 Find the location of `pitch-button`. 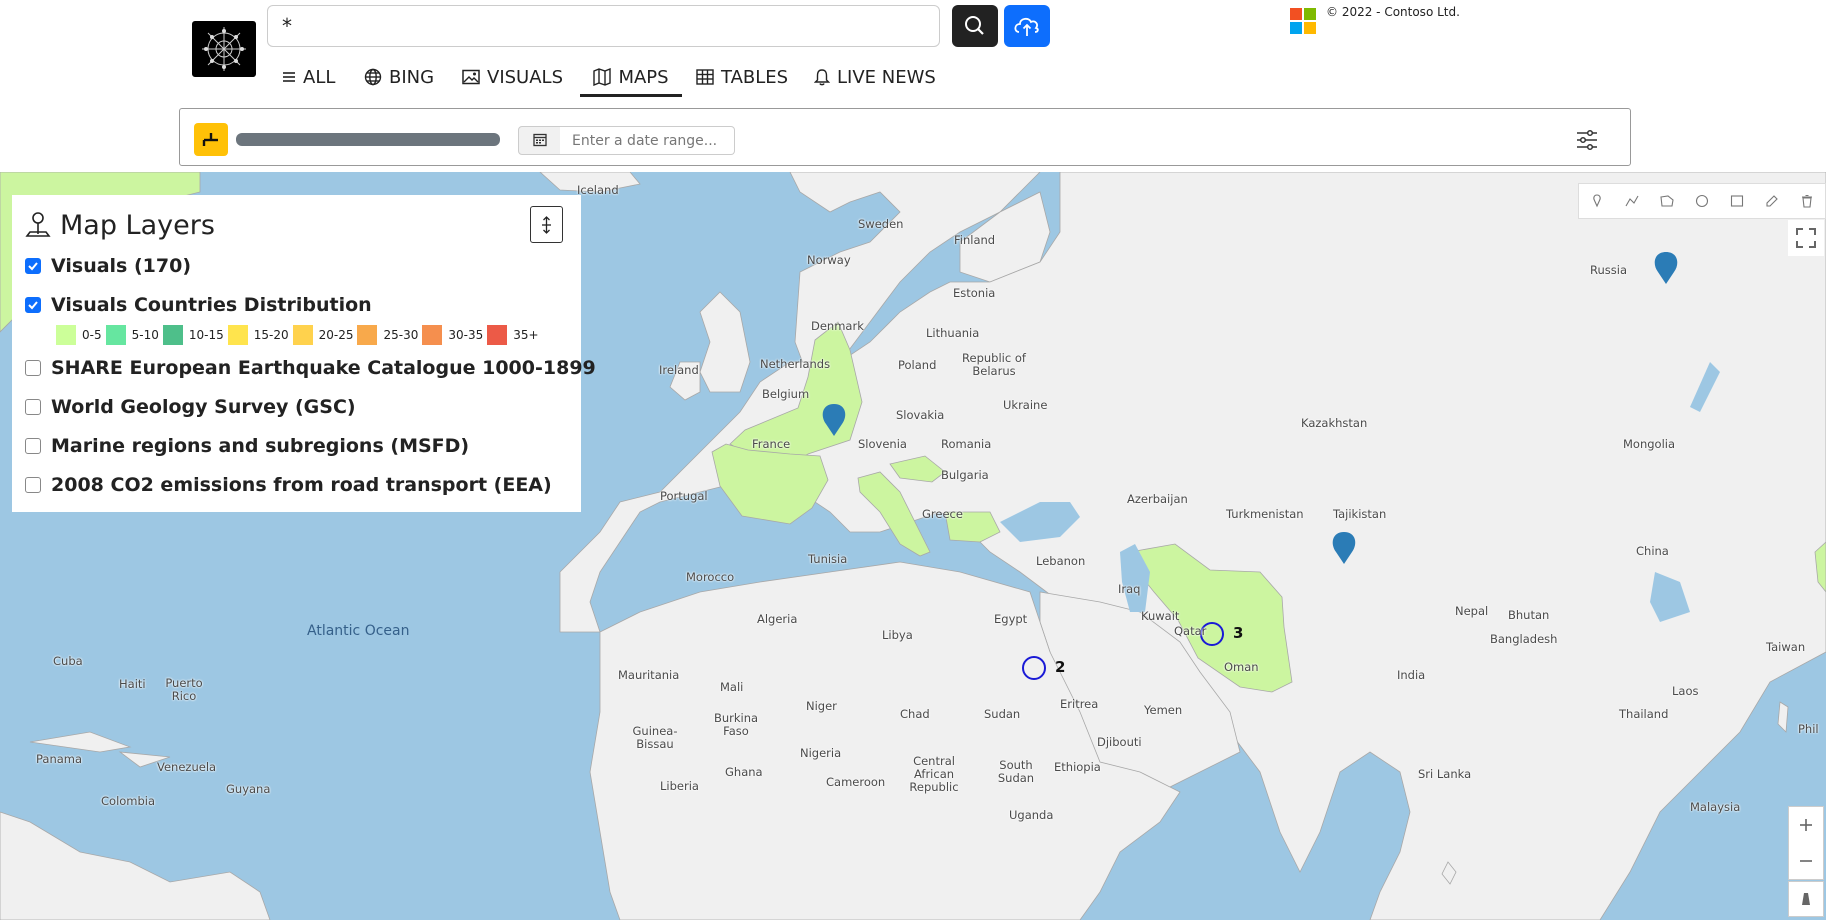

pitch-button is located at coordinates (1806, 899).